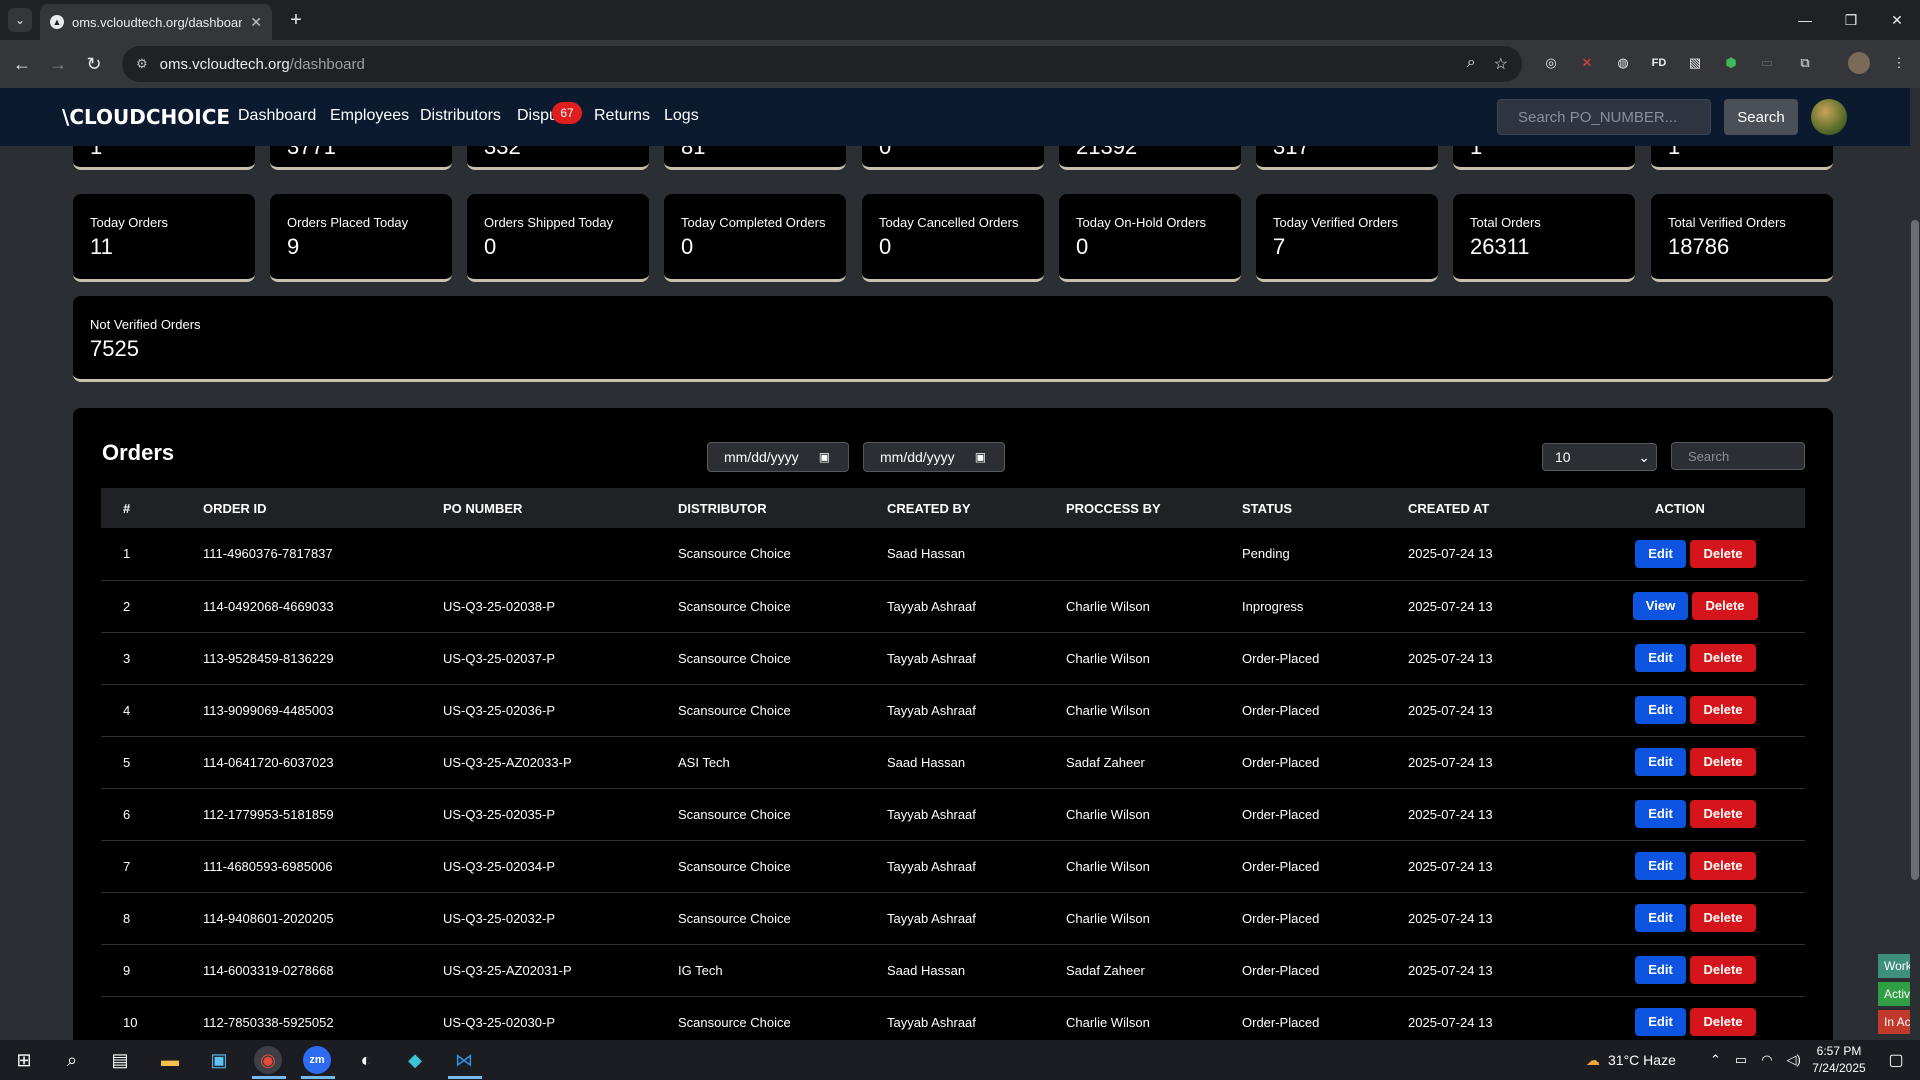 Image resolution: width=1920 pixels, height=1080 pixels. Describe the element at coordinates (1659, 63) in the screenshot. I see `extension-fd-icon: FD` at that location.